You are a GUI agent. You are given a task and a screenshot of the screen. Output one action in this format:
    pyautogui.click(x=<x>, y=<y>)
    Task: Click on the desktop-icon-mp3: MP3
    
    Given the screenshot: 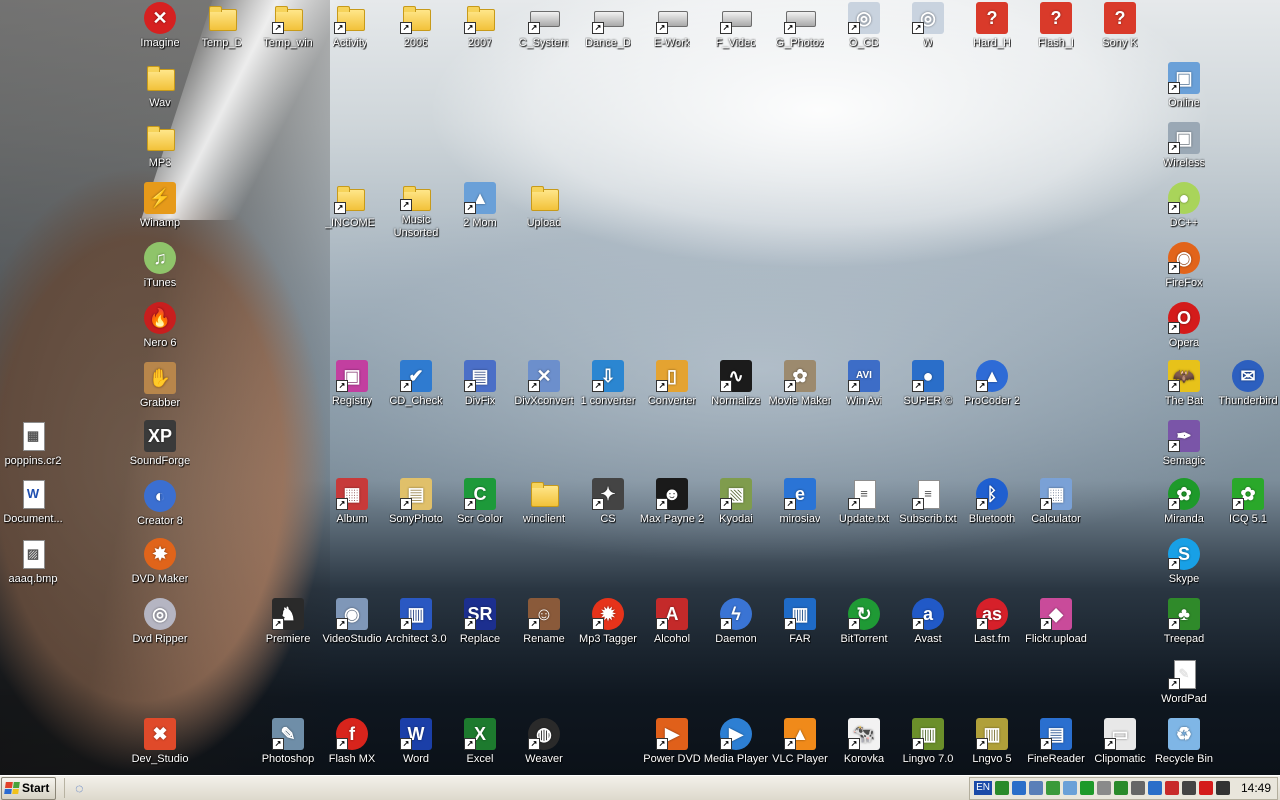 What is the action you would take?
    pyautogui.click(x=160, y=150)
    